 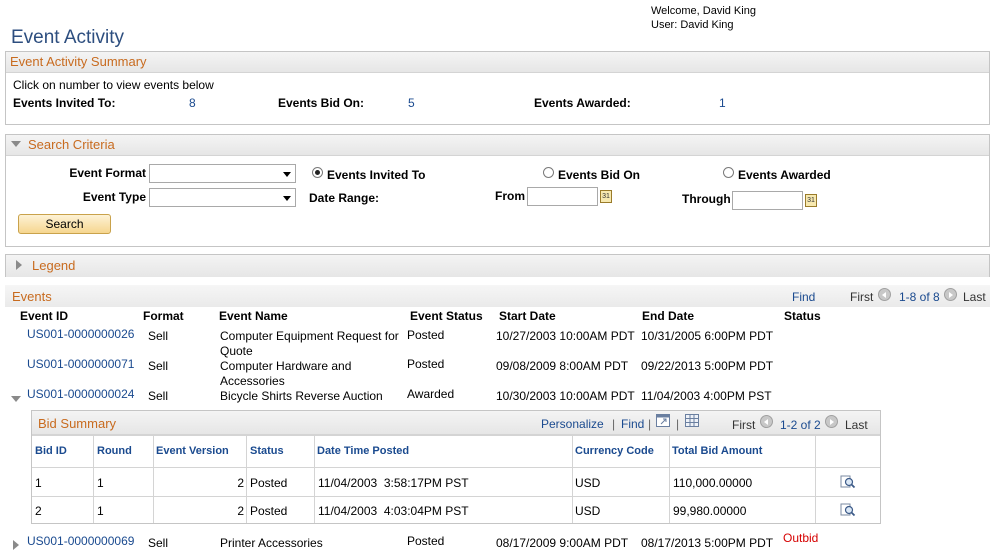 What do you see at coordinates (707, 336) in the screenshot?
I see `event-end: 10/31/2005 6:00PM PDT` at bounding box center [707, 336].